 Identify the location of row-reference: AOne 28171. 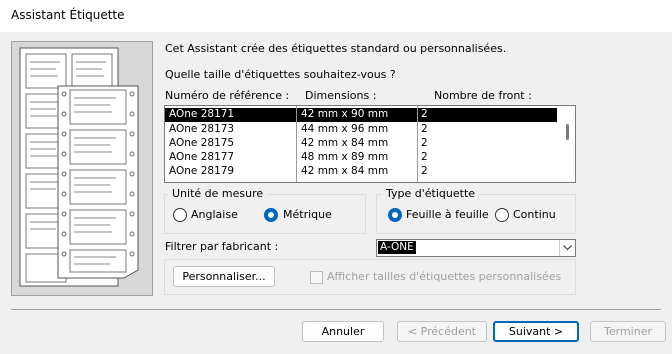
(202, 114).